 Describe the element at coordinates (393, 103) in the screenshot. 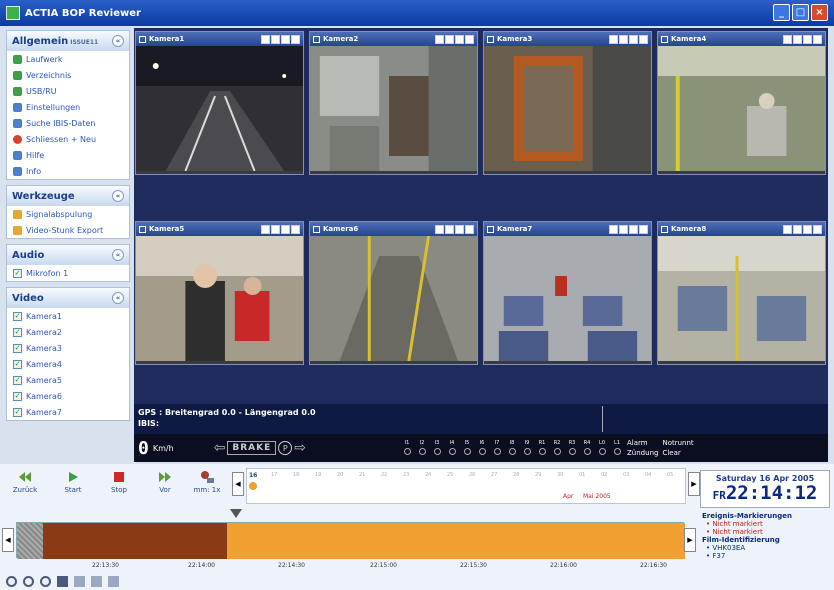

I see `camera-tile-2: Kamera2` at that location.